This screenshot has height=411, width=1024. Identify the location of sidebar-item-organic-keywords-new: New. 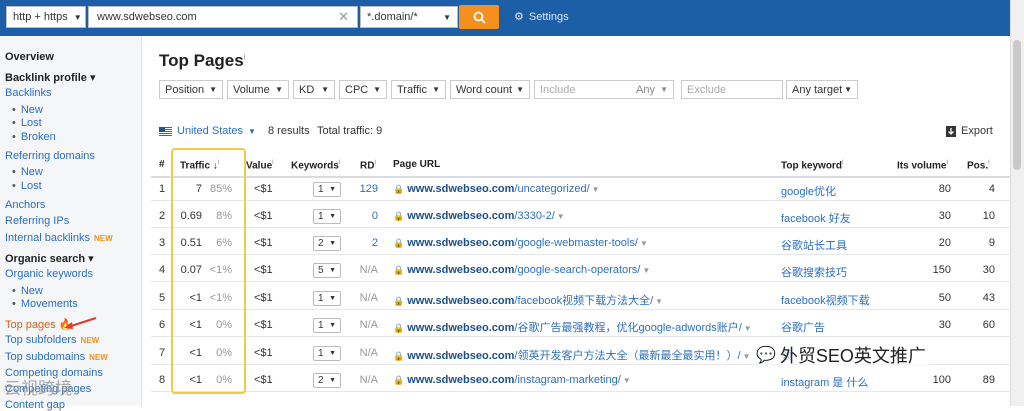
(27, 291).